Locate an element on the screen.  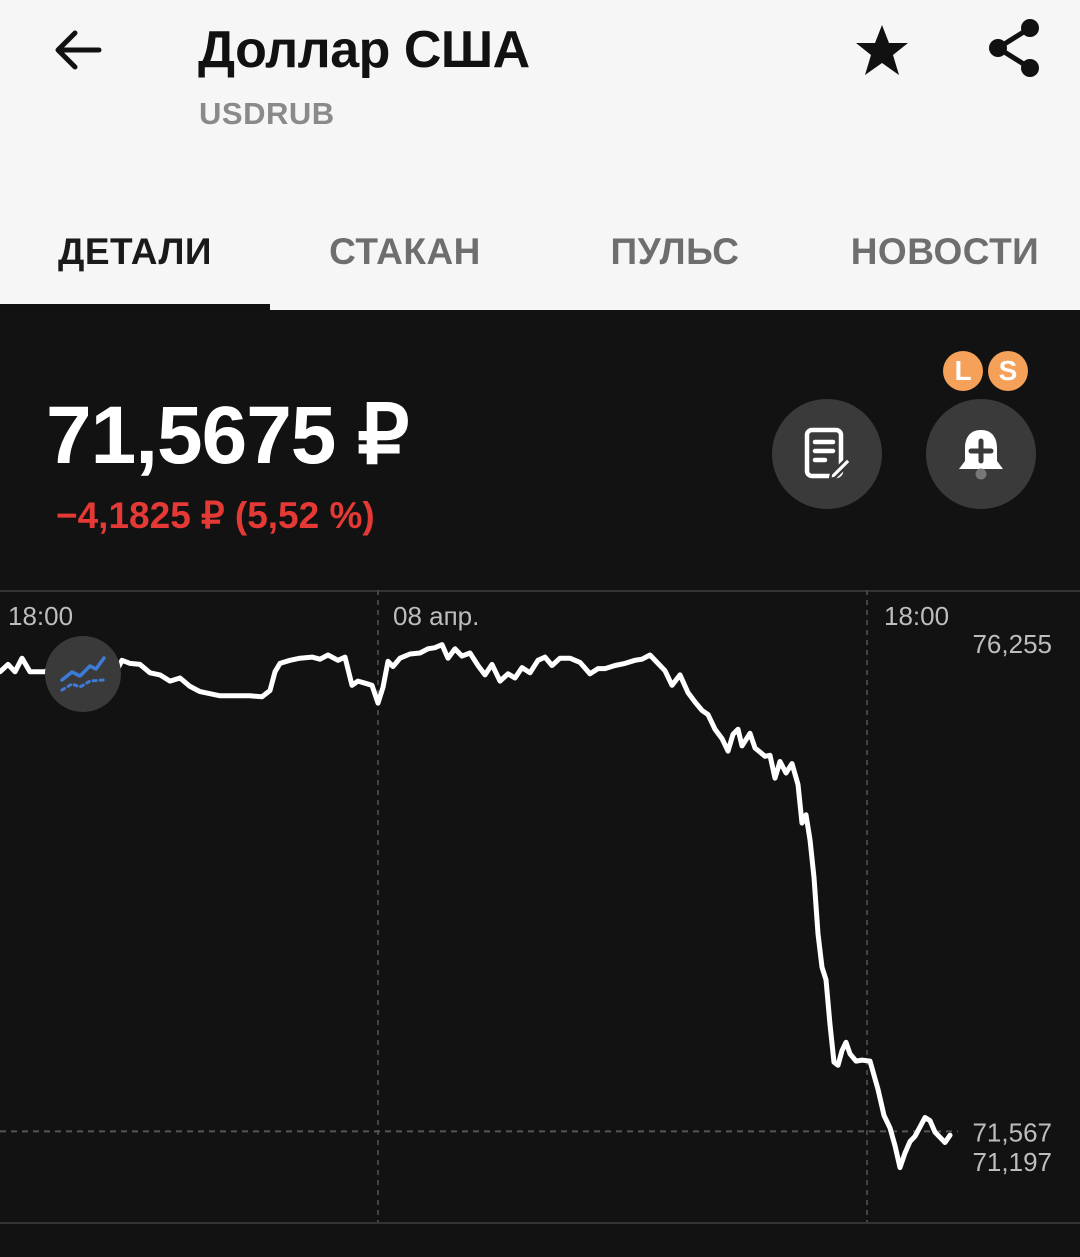
tab-details: ДЕТАЛИ is located at coordinates (135, 252).